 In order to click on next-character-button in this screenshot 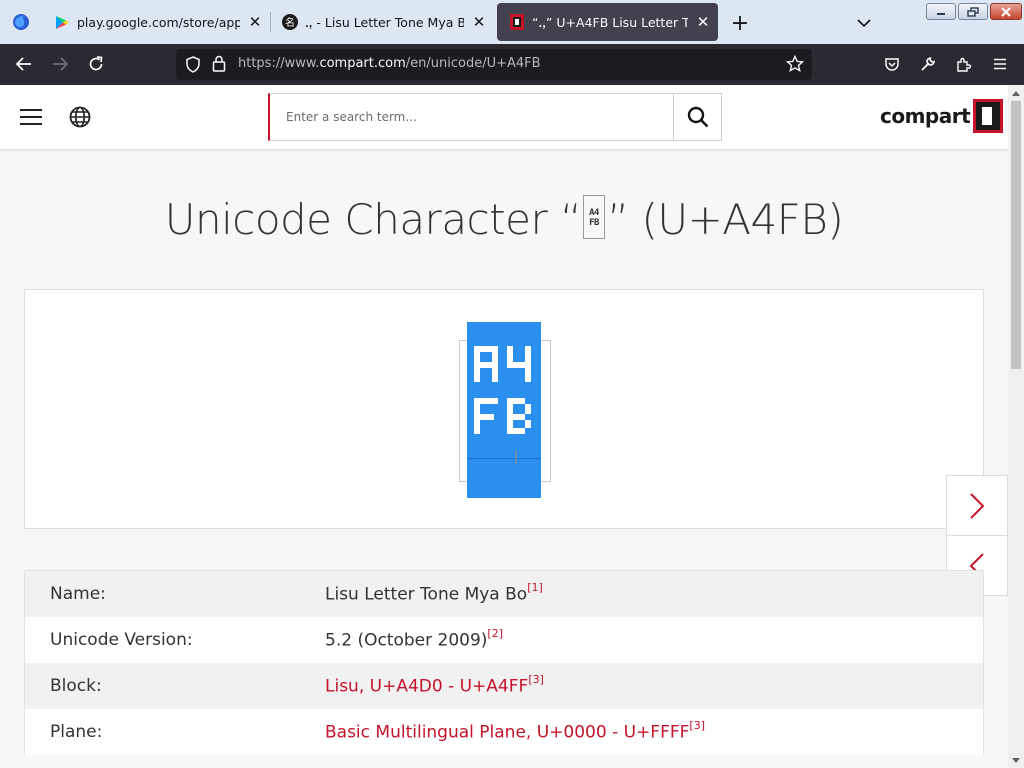, I will do `click(977, 505)`.